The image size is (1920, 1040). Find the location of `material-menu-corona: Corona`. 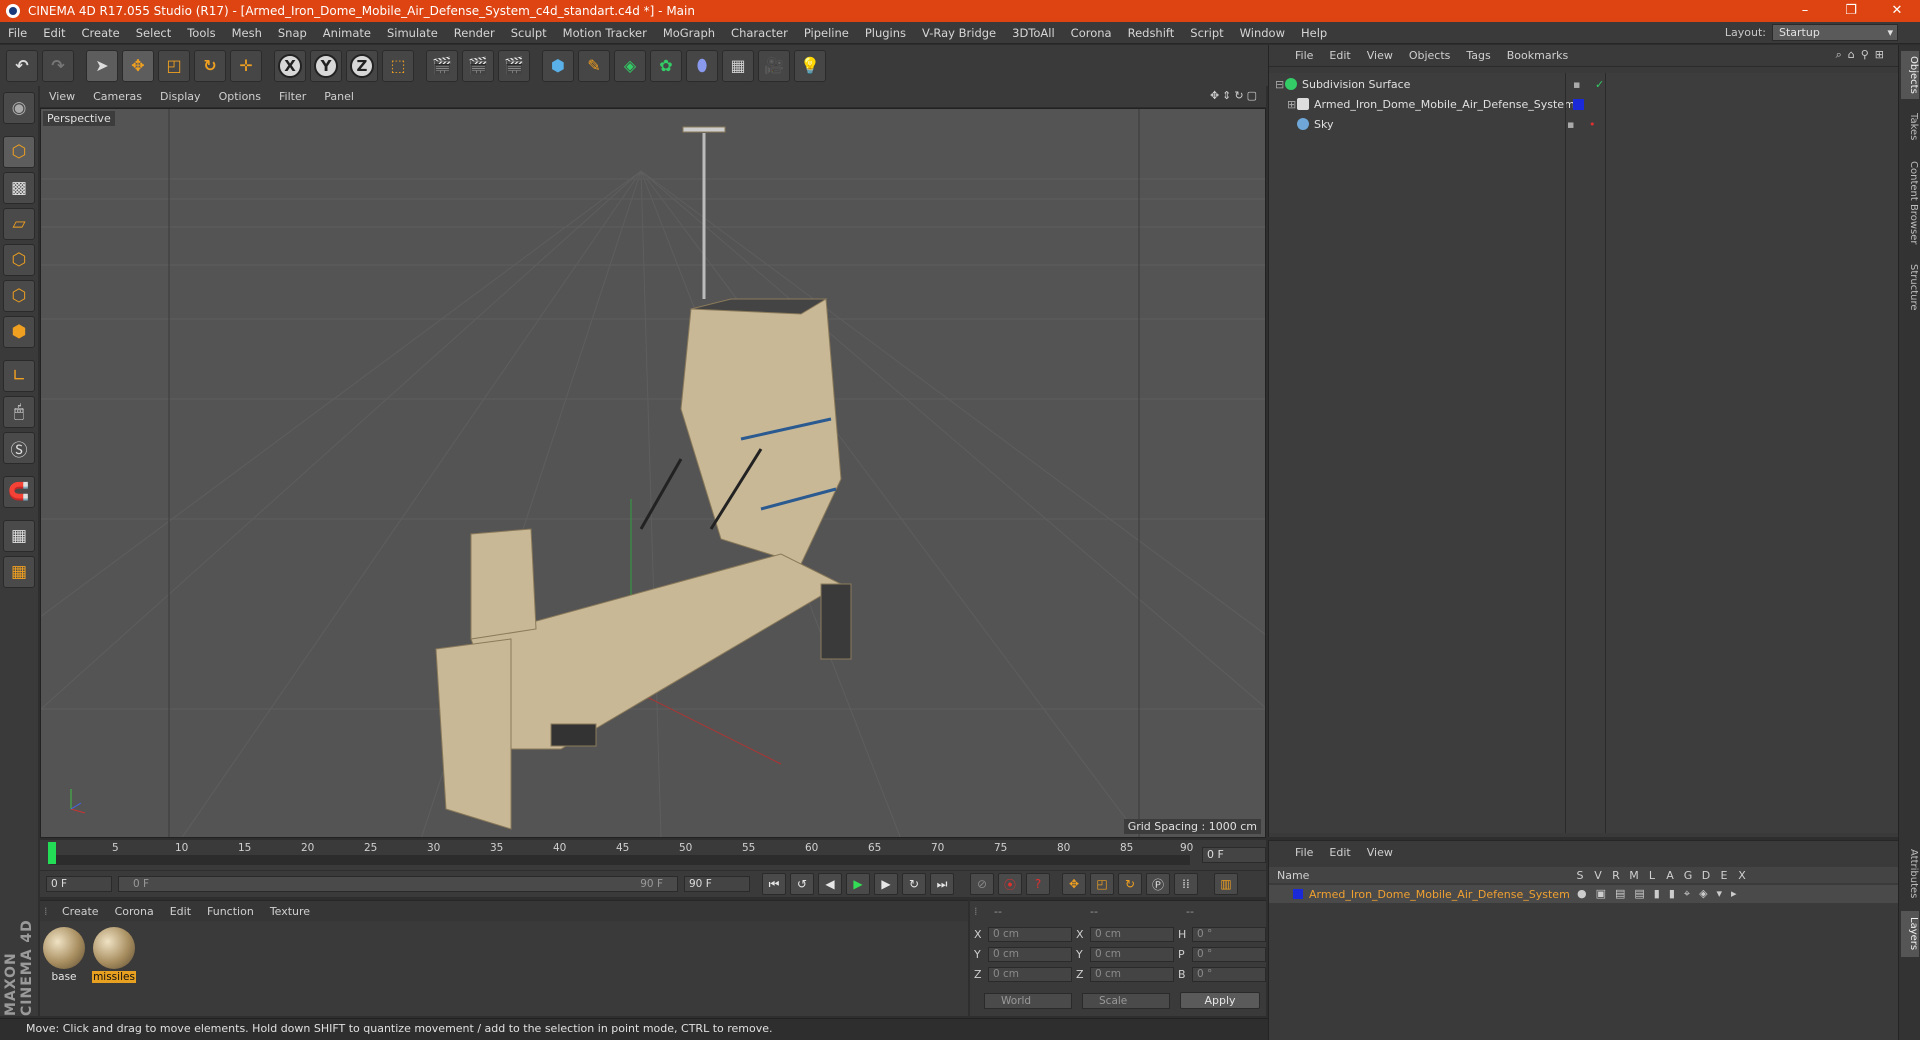

material-menu-corona: Corona is located at coordinates (134, 911).